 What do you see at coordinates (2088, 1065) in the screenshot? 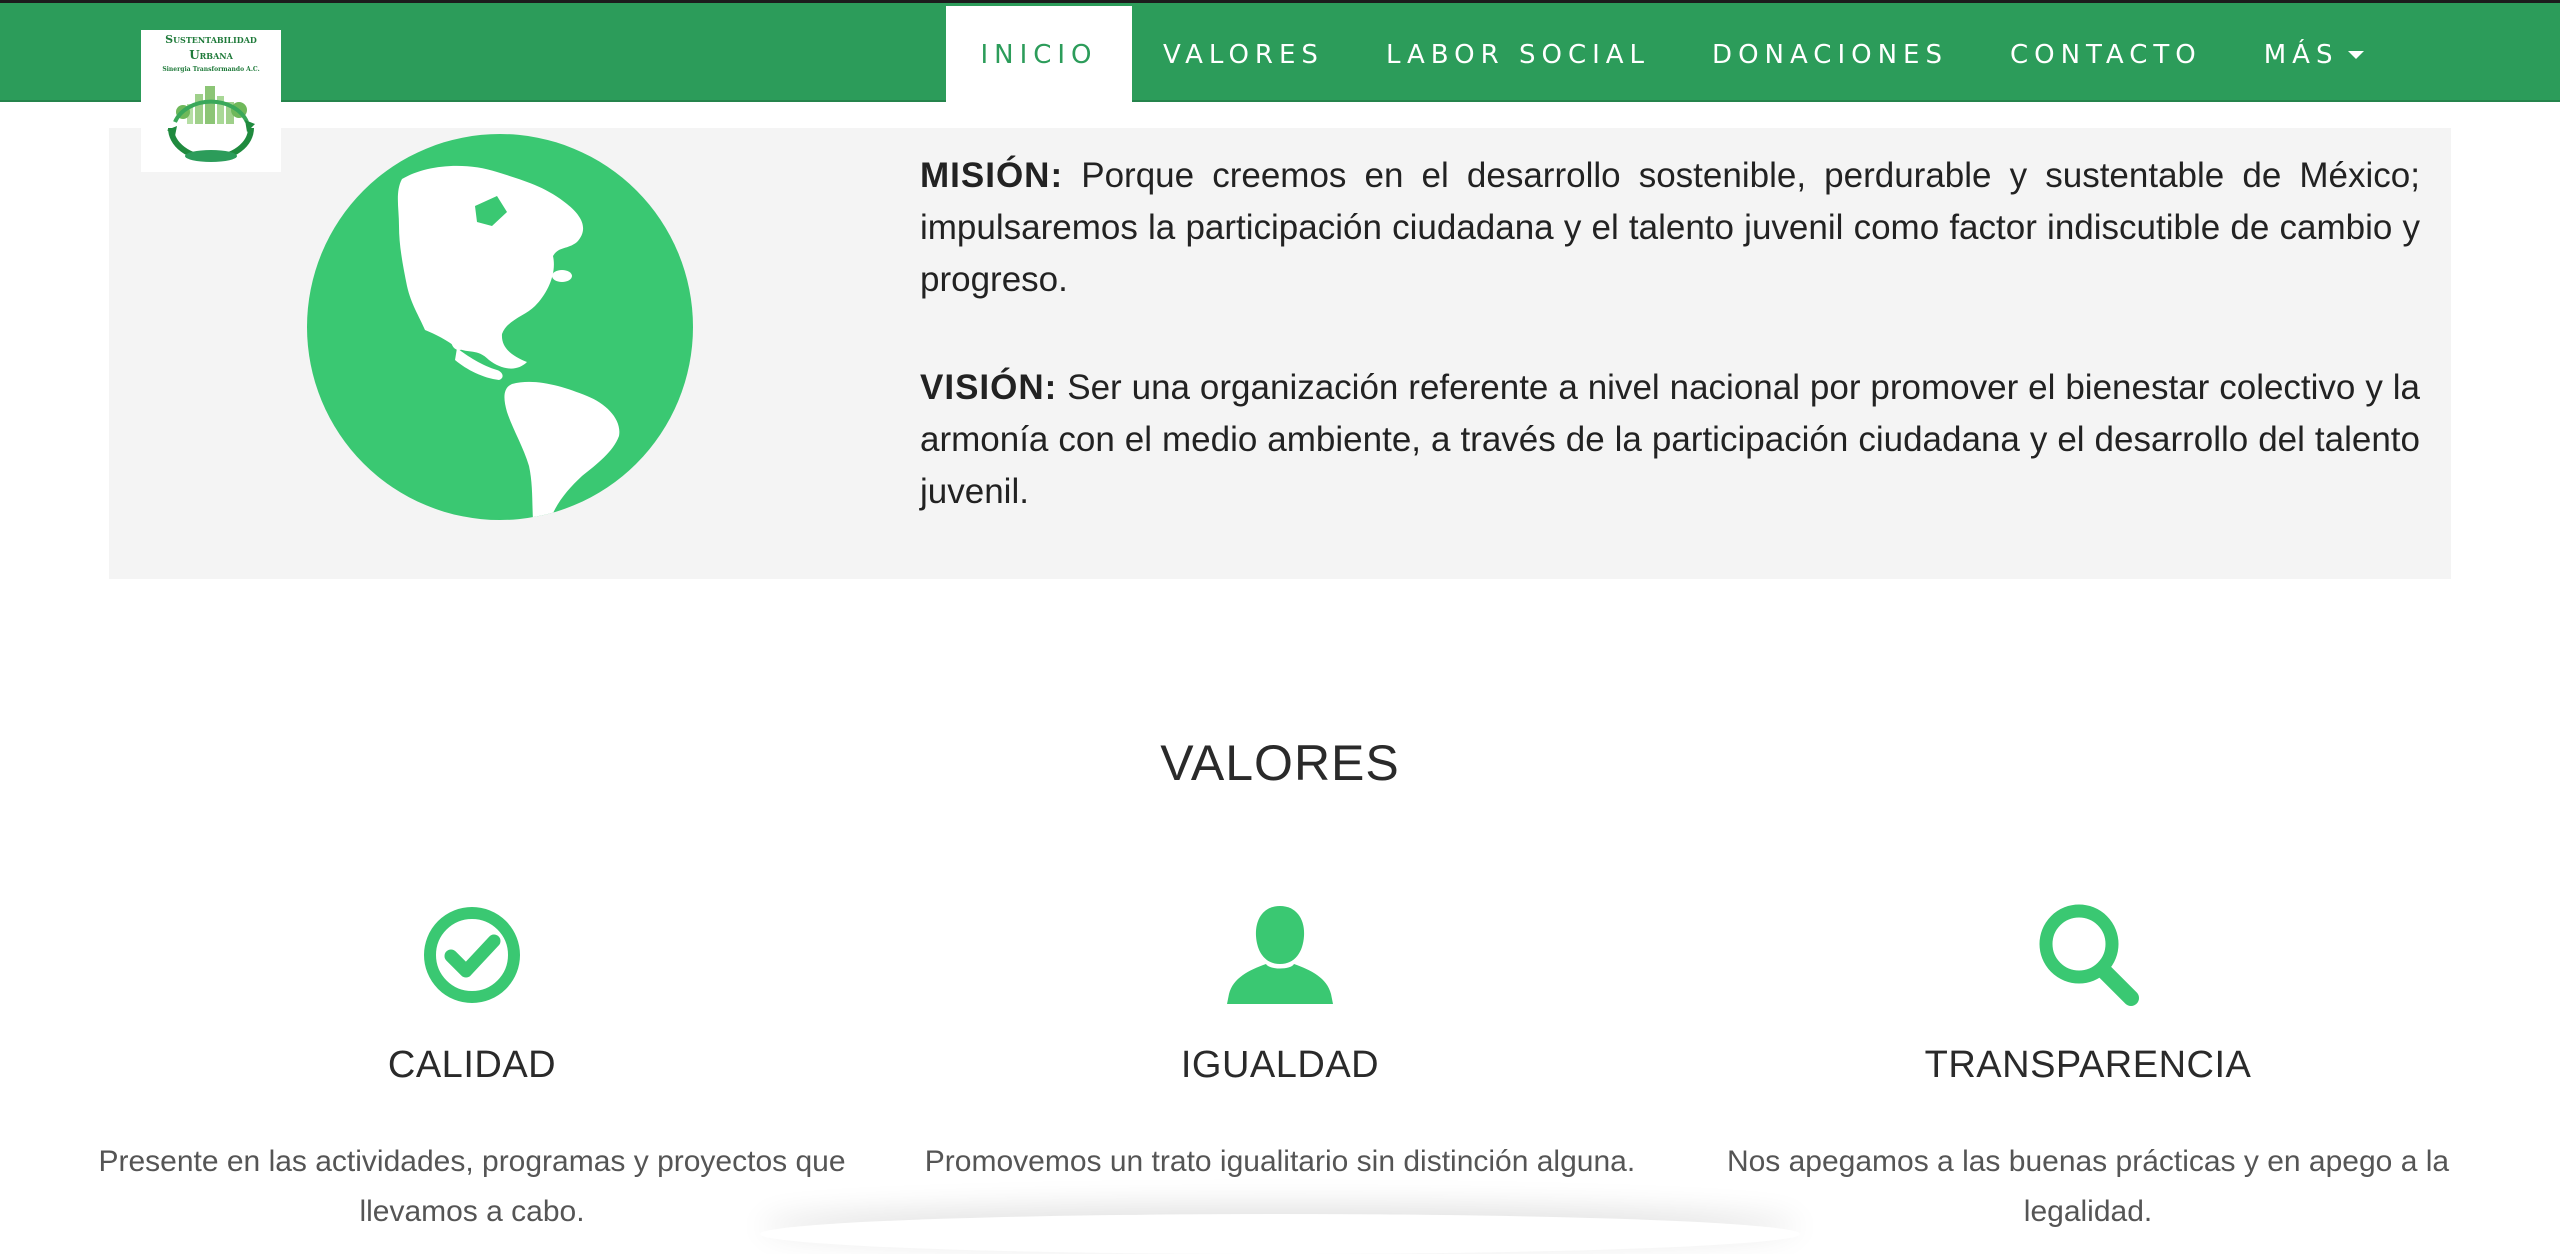
I see `value-title-transparencia: TRANSPARENCIA` at bounding box center [2088, 1065].